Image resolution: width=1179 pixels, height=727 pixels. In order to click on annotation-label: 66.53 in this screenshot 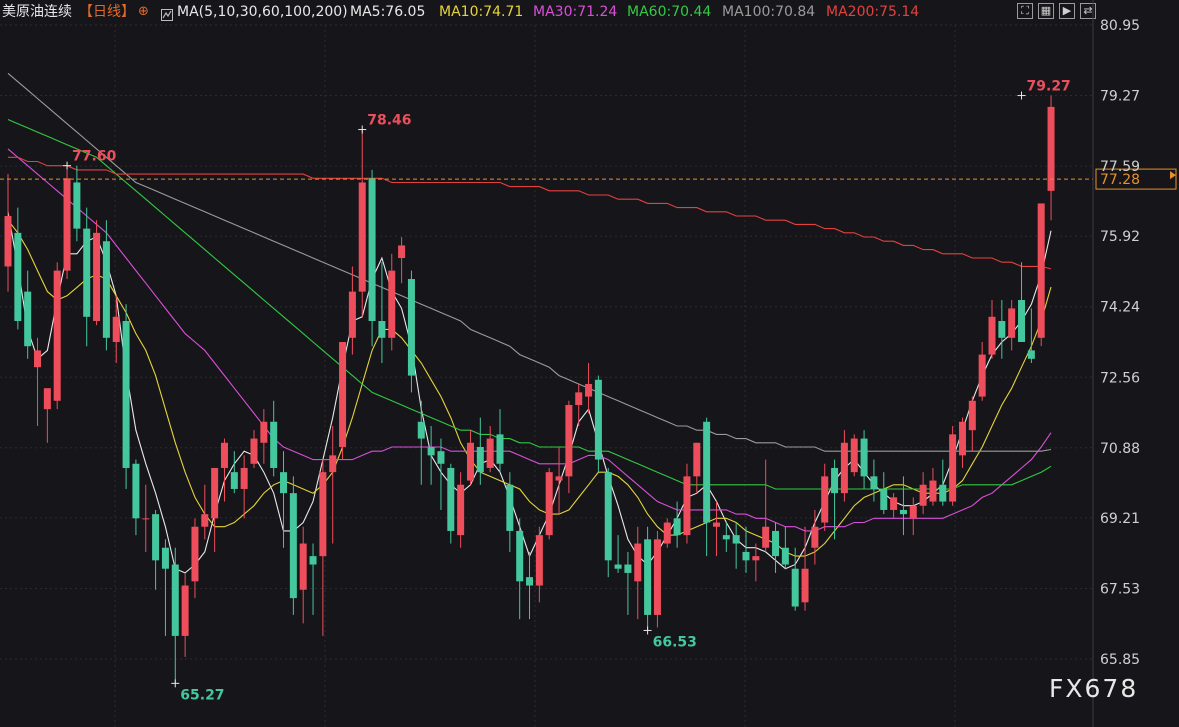, I will do `click(675, 642)`.